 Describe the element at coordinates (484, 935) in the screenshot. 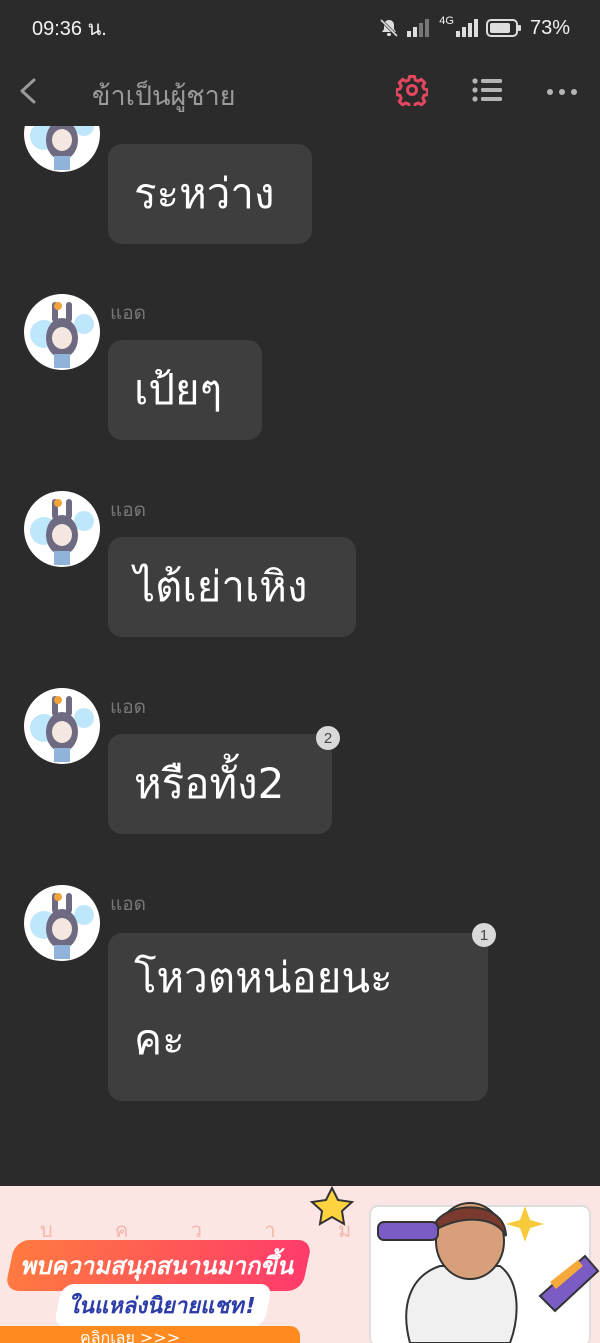

I see `reaction-count-badge: 1` at that location.